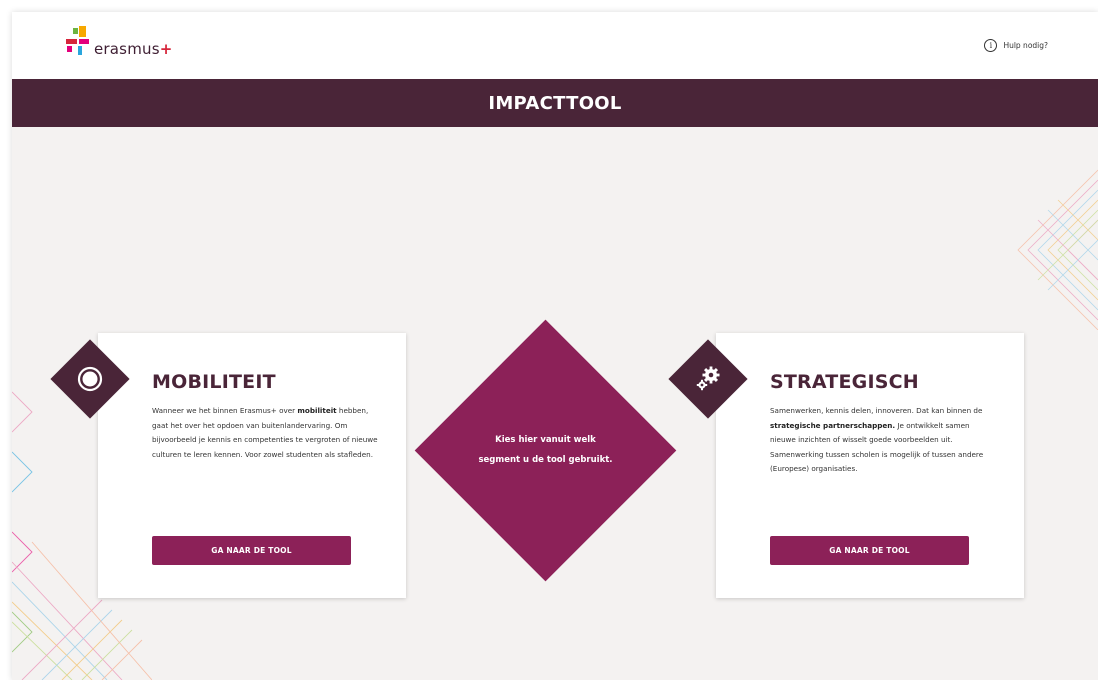 This screenshot has width=1098, height=680. What do you see at coordinates (555, 45) in the screenshot?
I see `top-bar: erasmus+ i Hulp nodig?` at bounding box center [555, 45].